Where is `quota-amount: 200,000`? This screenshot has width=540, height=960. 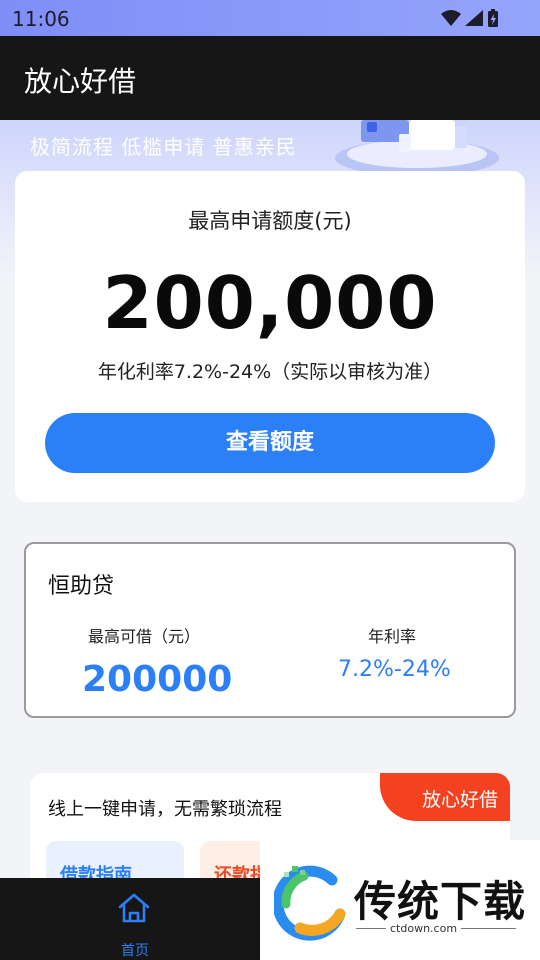 quota-amount: 200,000 is located at coordinates (270, 303).